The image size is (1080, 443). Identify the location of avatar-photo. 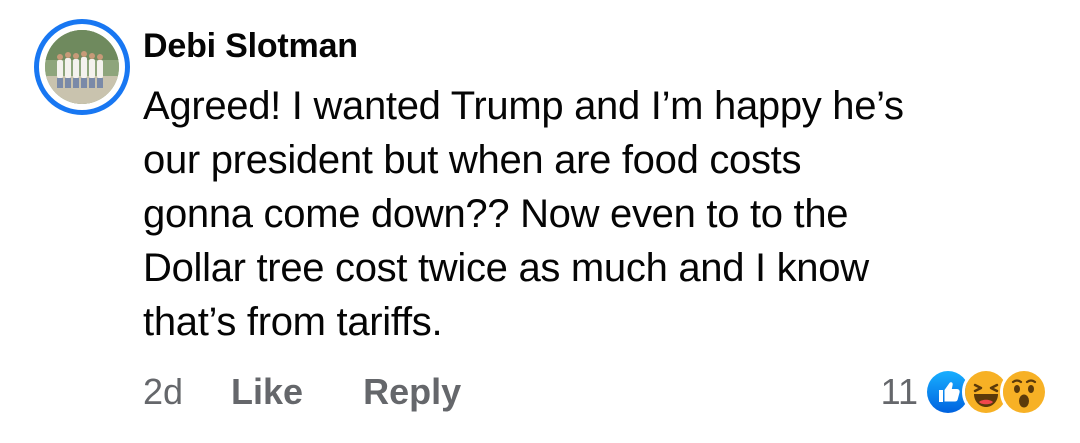
(82, 67).